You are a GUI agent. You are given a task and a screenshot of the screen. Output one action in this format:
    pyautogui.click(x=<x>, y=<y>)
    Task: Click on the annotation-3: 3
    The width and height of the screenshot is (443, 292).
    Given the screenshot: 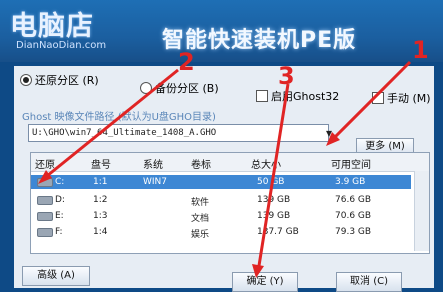 What is the action you would take?
    pyautogui.click(x=286, y=76)
    